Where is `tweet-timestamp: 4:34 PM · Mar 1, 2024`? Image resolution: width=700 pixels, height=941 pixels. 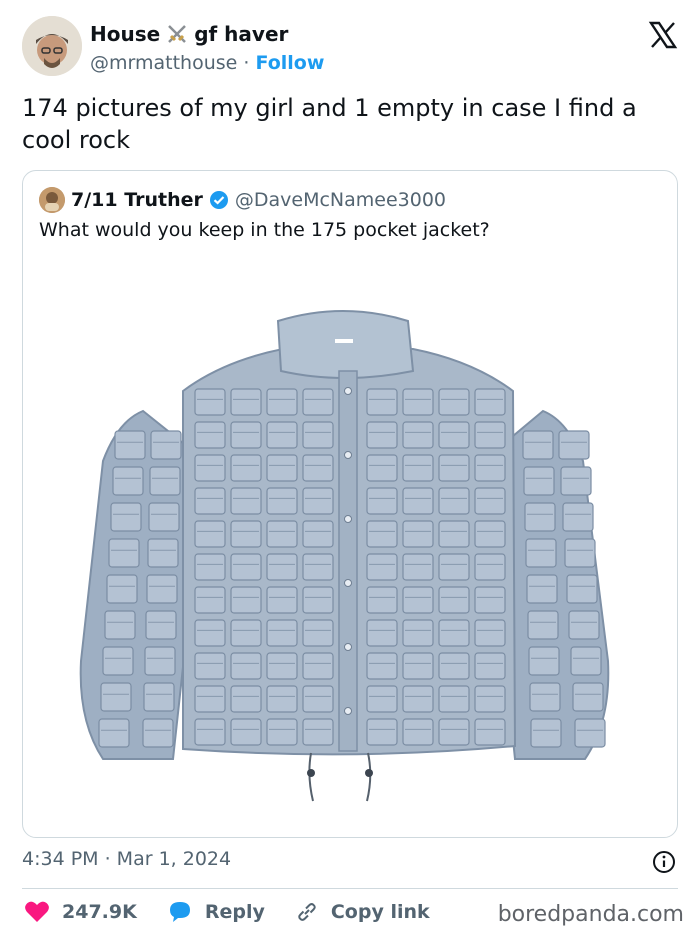
tweet-timestamp: 4:34 PM · Mar 1, 2024 is located at coordinates (126, 859).